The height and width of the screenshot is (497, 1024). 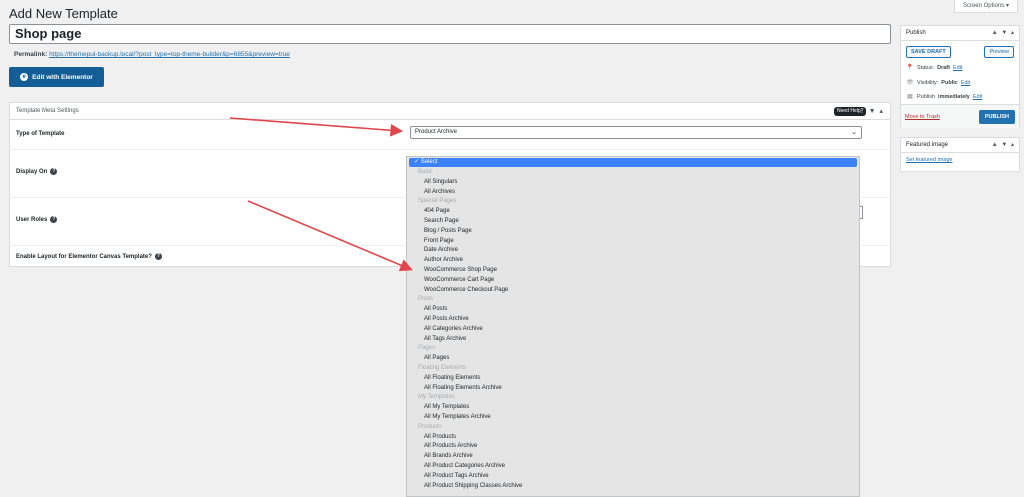 What do you see at coordinates (633, 251) in the screenshot?
I see `dropdown-option: Date Archive` at bounding box center [633, 251].